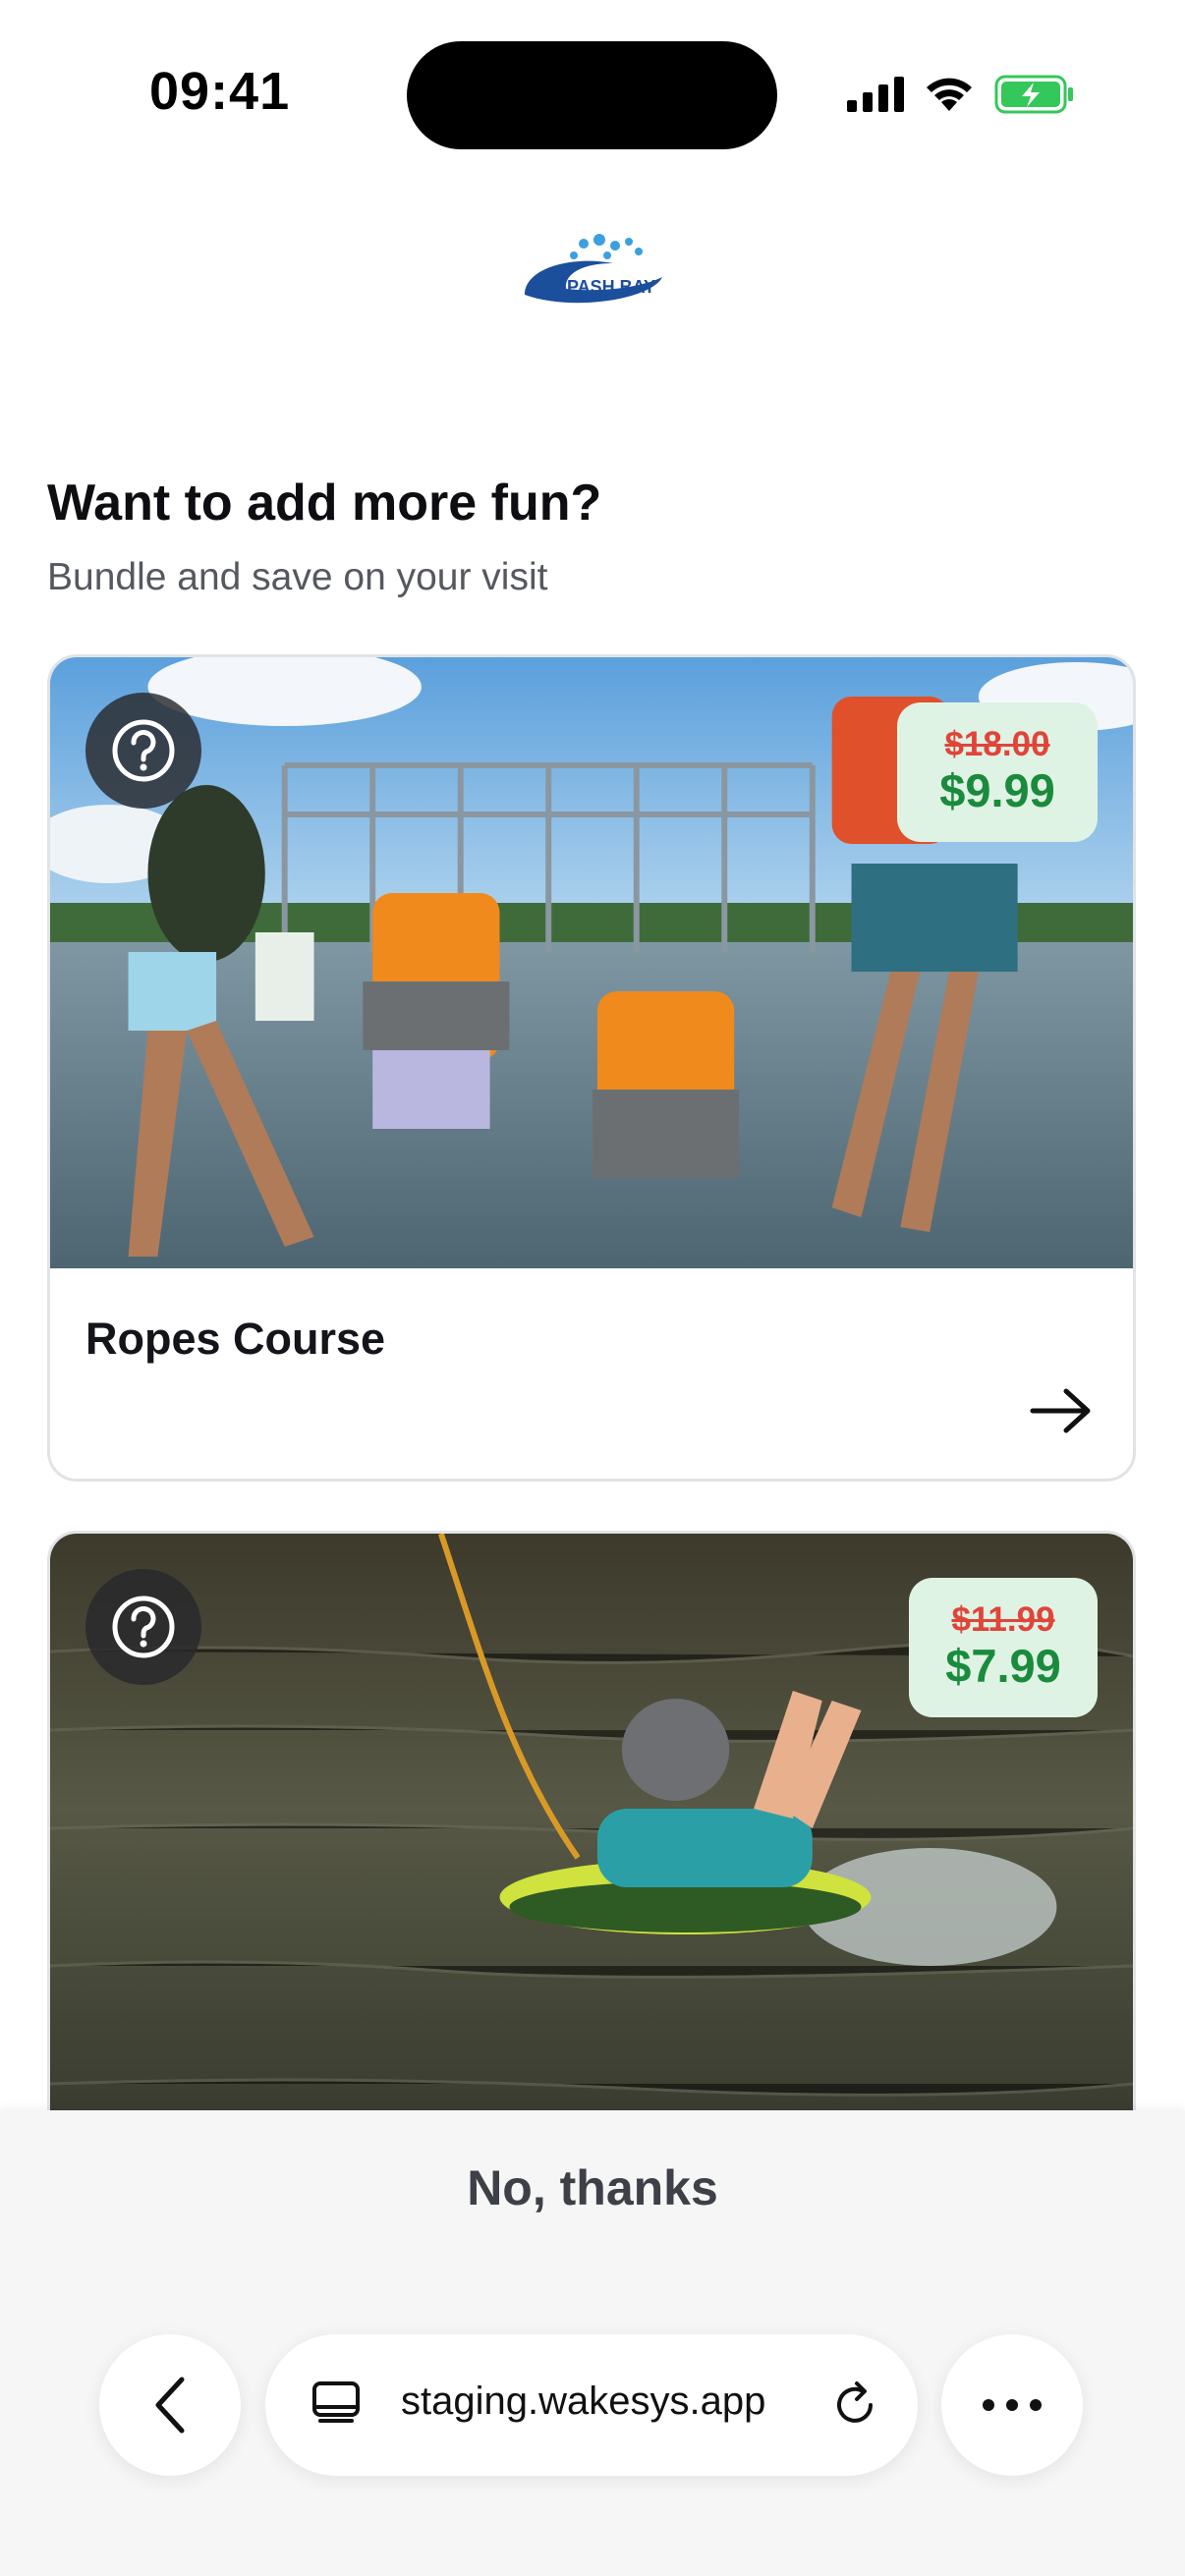 The image size is (1185, 2576). What do you see at coordinates (592, 2187) in the screenshot?
I see `no-thanks-button: No, thanks` at bounding box center [592, 2187].